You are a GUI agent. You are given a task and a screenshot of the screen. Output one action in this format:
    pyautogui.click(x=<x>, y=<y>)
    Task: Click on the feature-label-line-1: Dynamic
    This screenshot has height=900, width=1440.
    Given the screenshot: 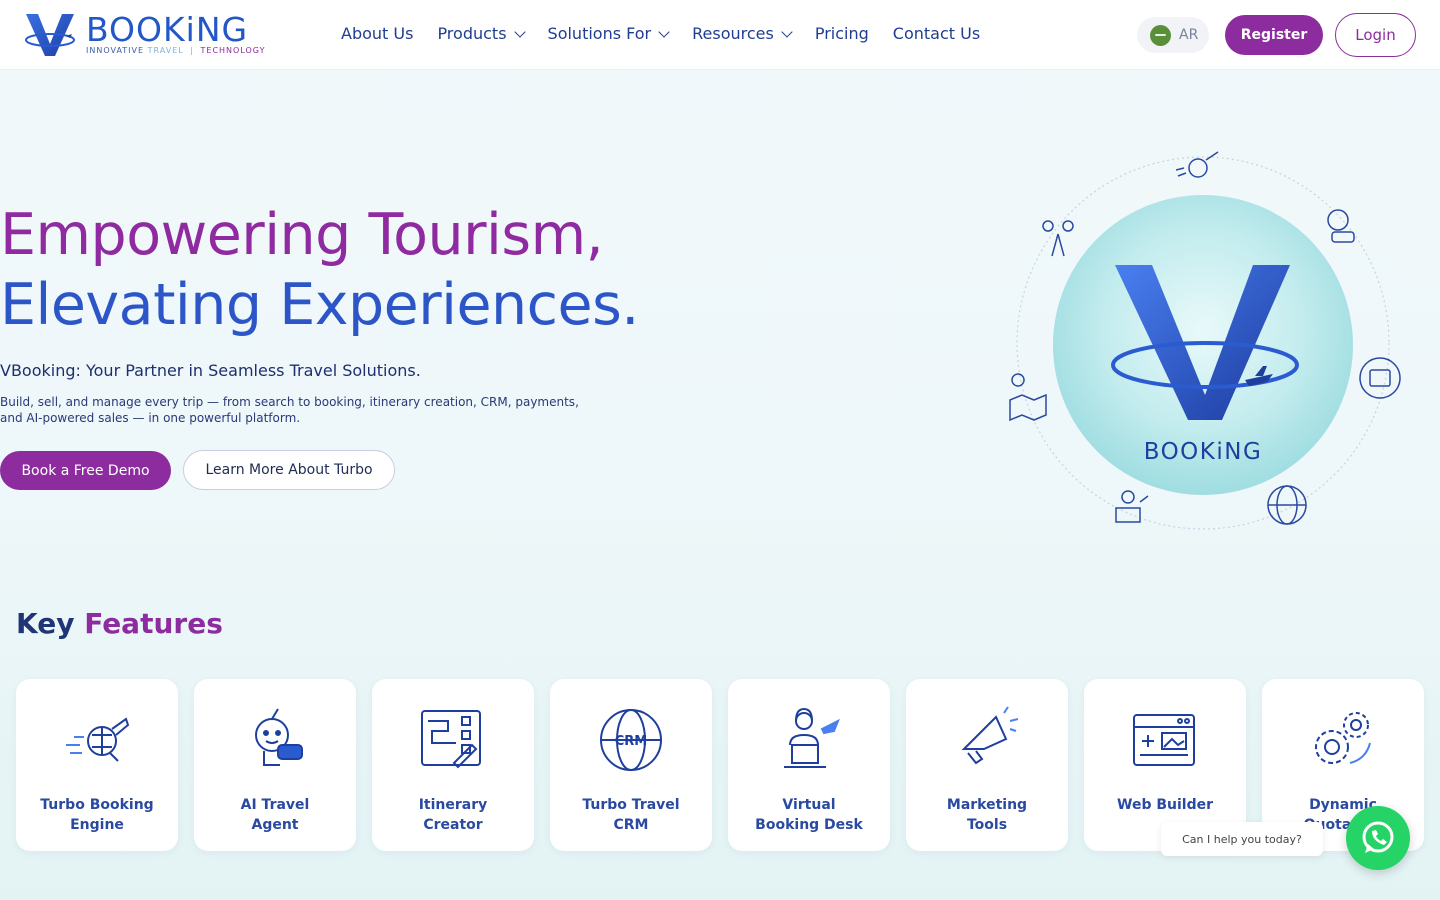 What is the action you would take?
    pyautogui.click(x=1343, y=805)
    